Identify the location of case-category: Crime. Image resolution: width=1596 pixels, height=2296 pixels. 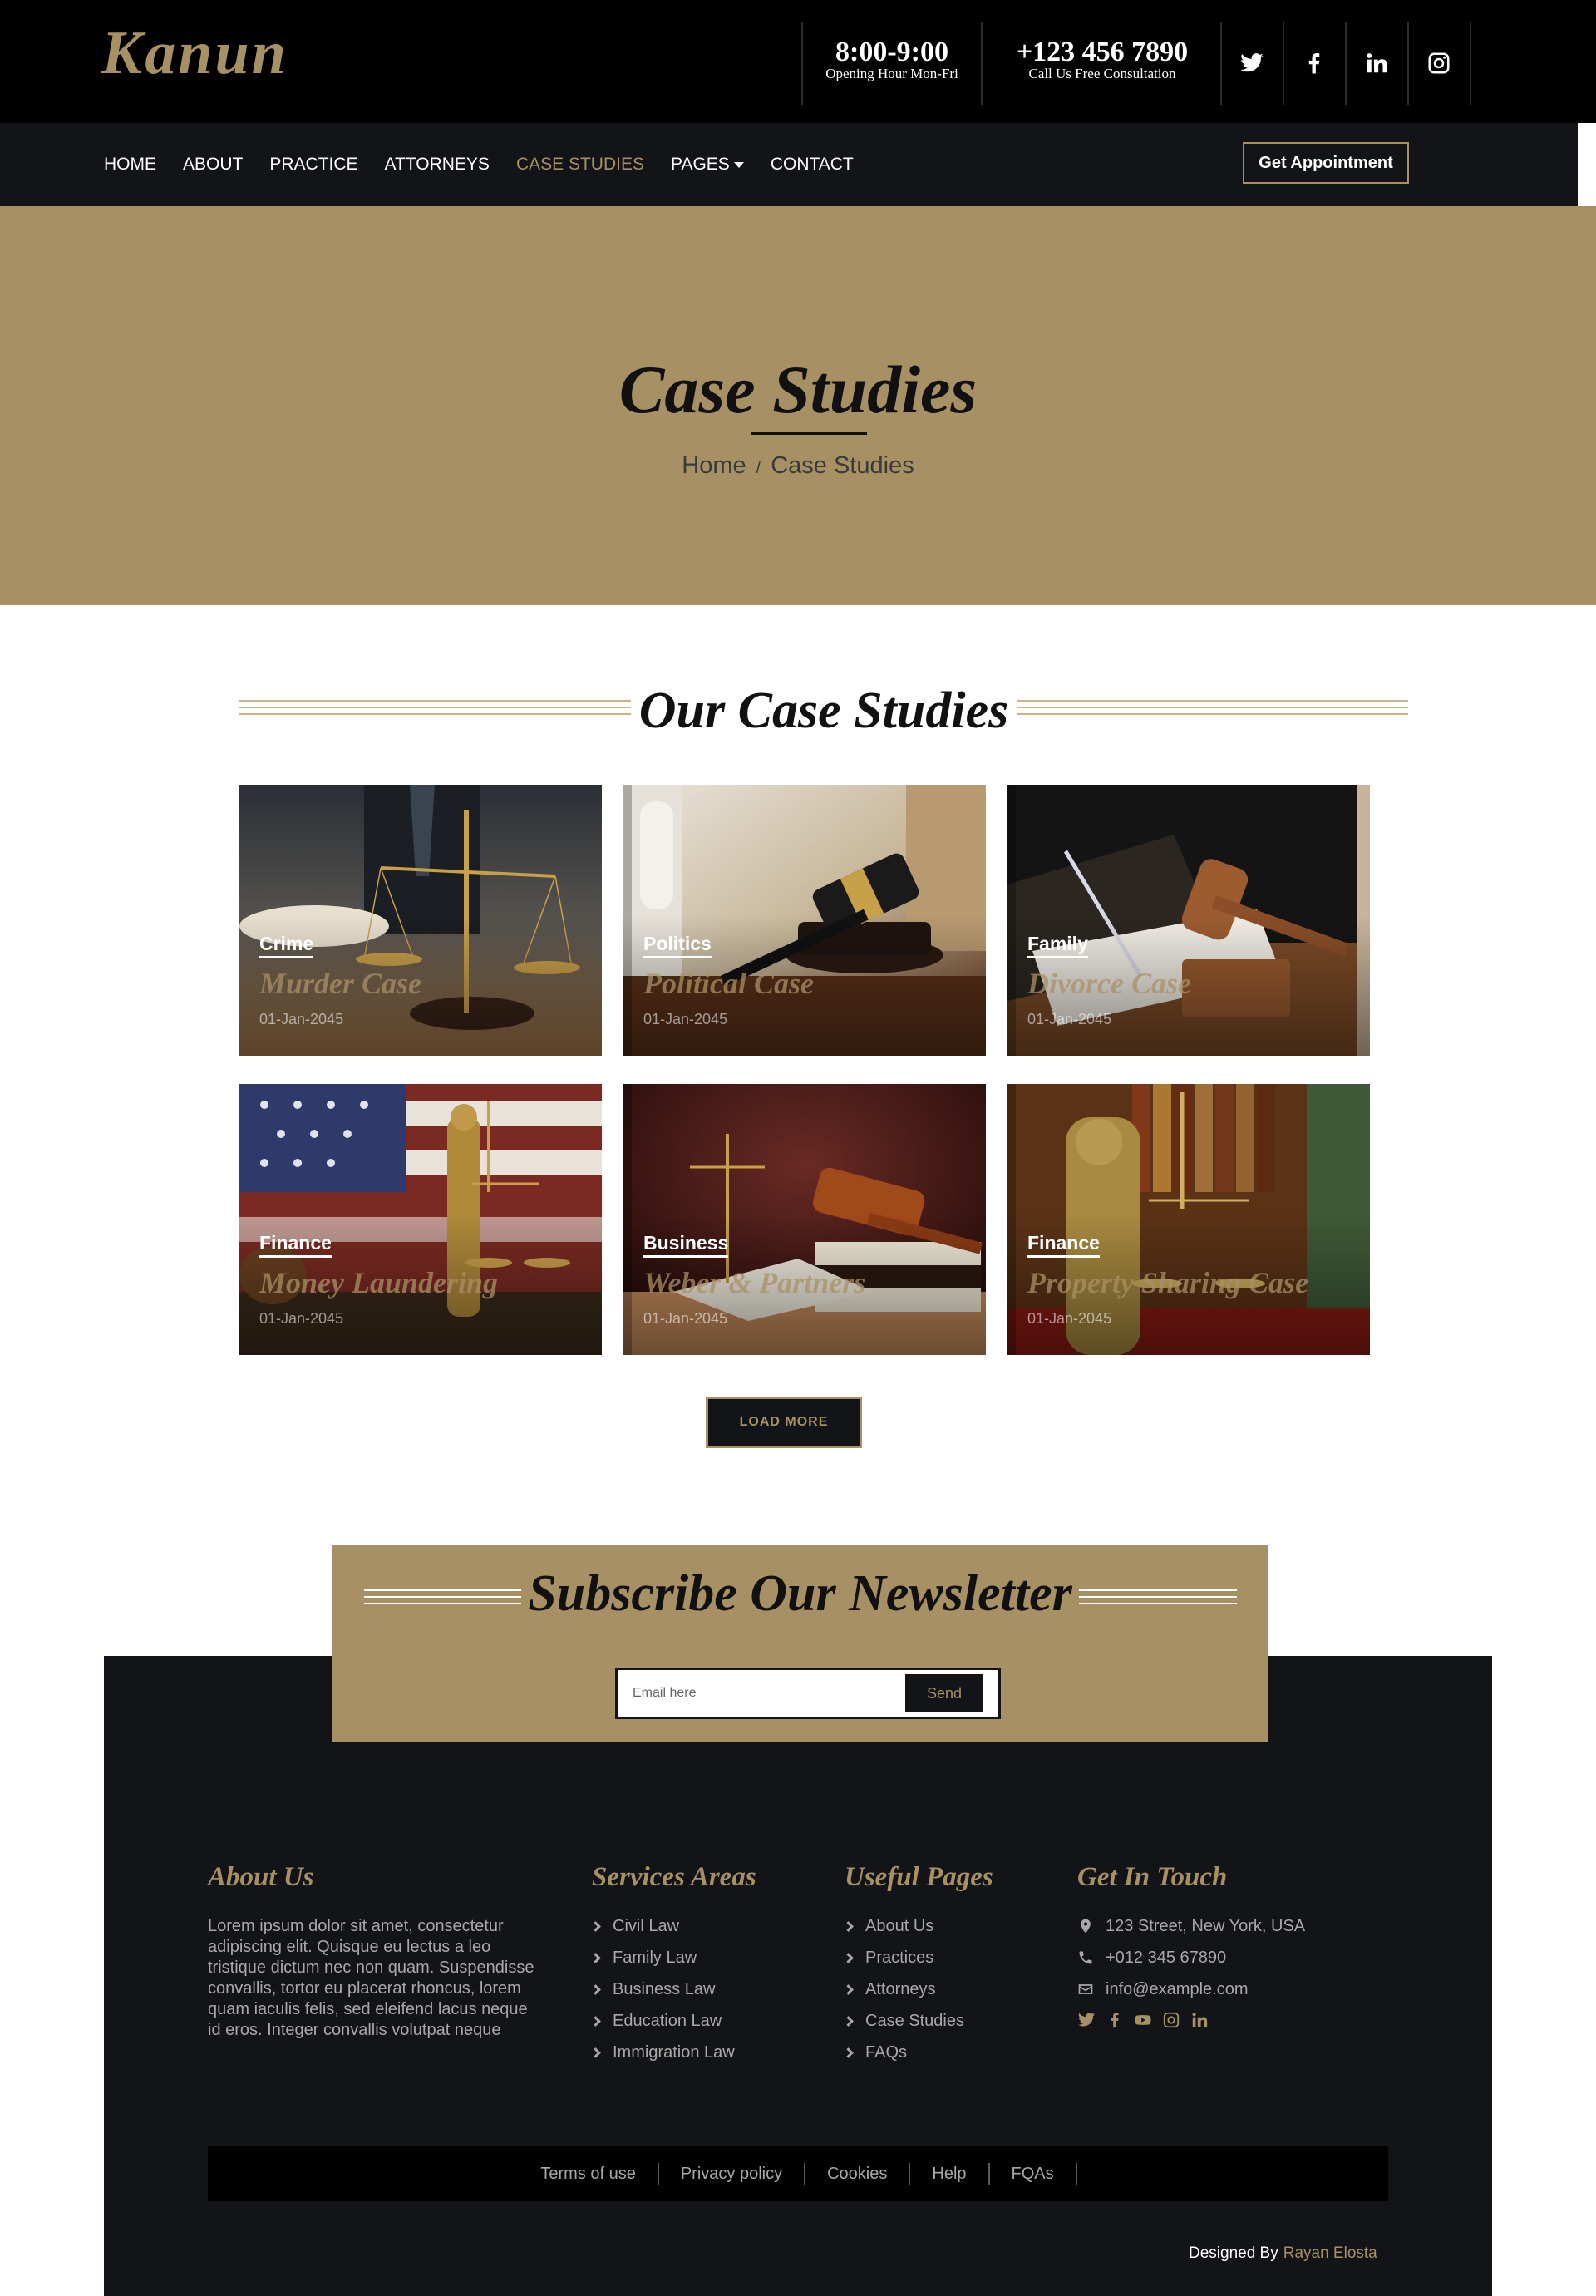
(286, 945).